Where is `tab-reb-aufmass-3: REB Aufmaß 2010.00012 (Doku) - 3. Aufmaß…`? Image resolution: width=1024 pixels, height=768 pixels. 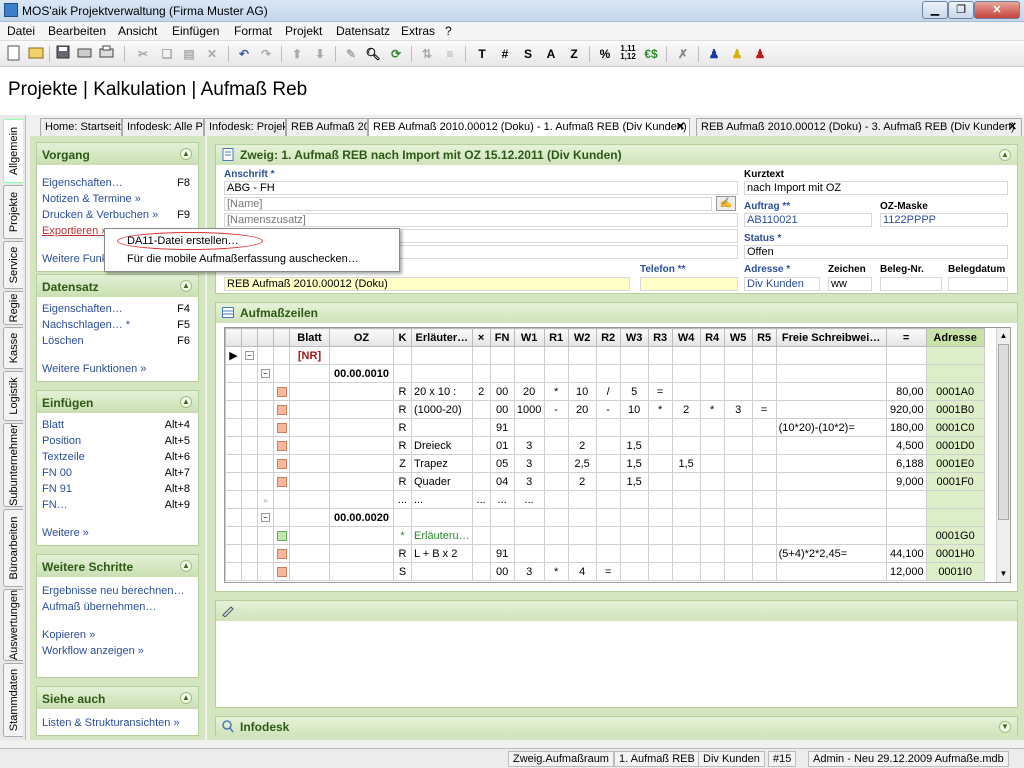 tab-reb-aufmass-3: REB Aufmaß 2010.00012 (Doku) - 3. Aufmaß… is located at coordinates (859, 127).